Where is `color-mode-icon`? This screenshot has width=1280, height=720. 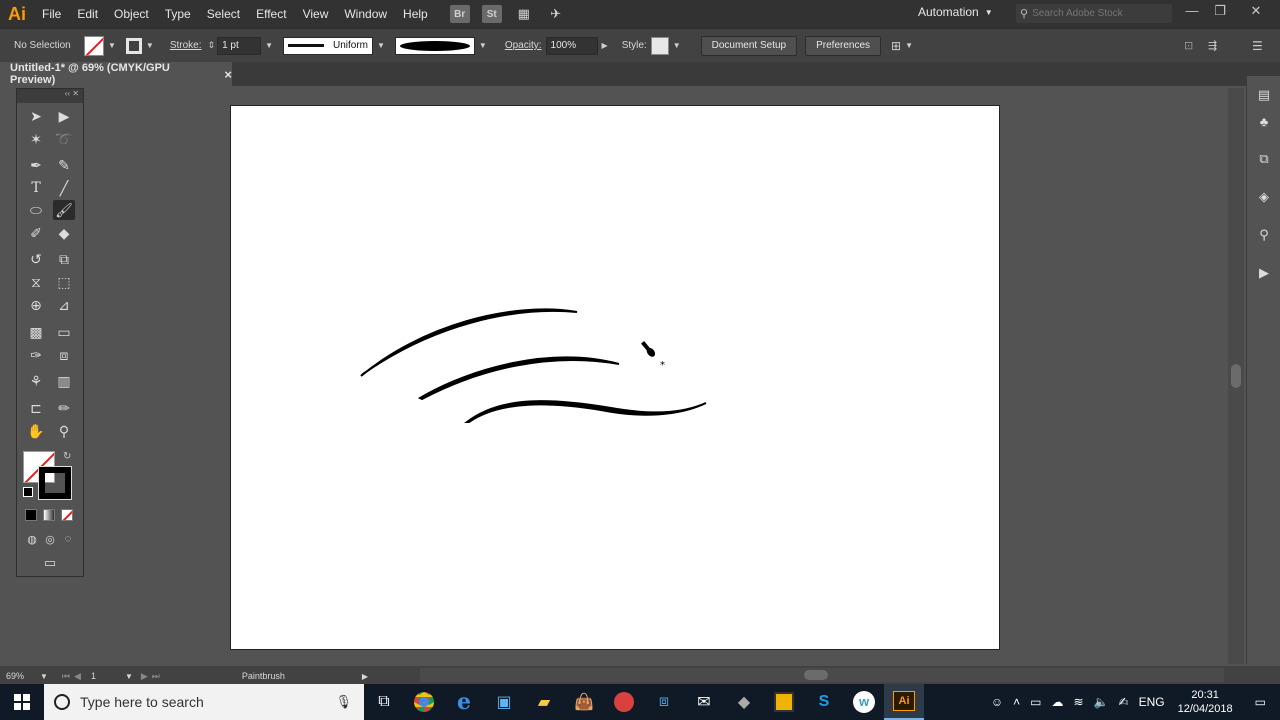
color-mode-icon is located at coordinates (31, 515).